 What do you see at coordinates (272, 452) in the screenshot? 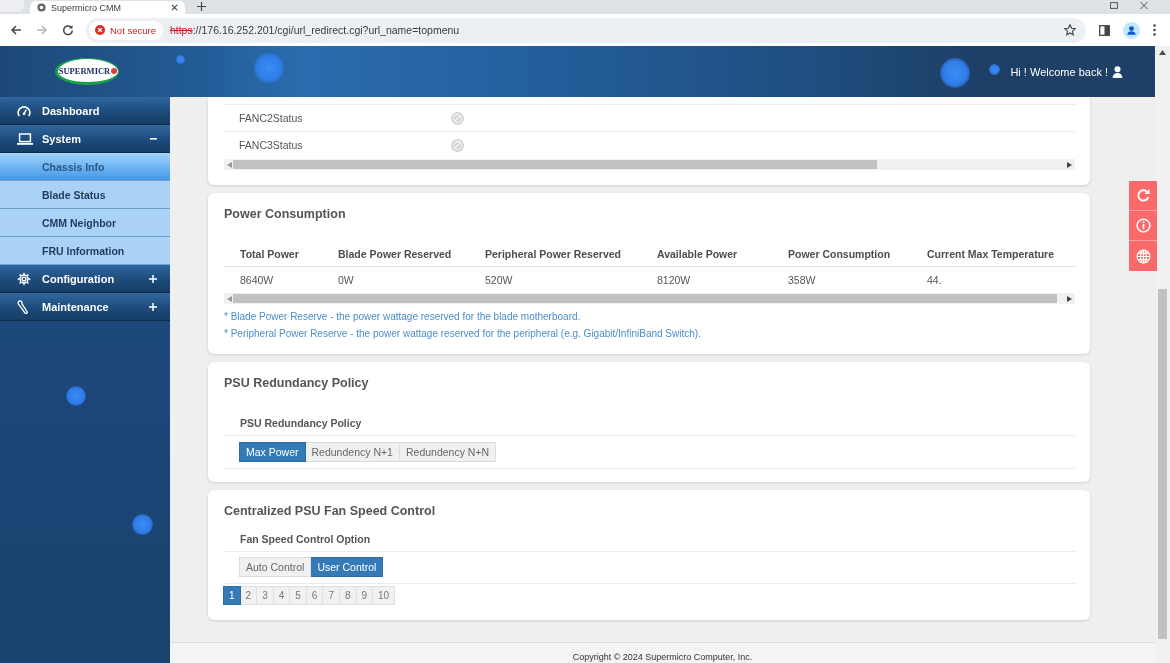
I see `option-button: Max Power` at bounding box center [272, 452].